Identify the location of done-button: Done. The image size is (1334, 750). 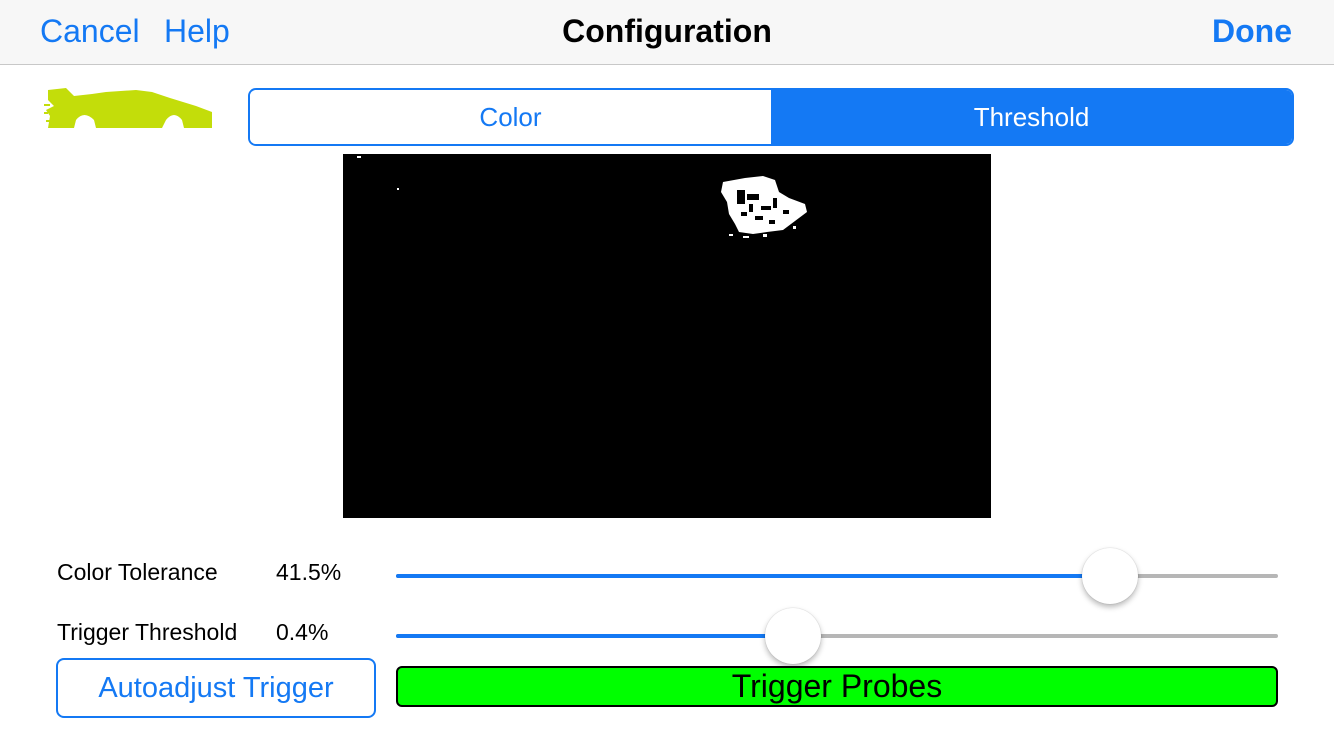
(1252, 31).